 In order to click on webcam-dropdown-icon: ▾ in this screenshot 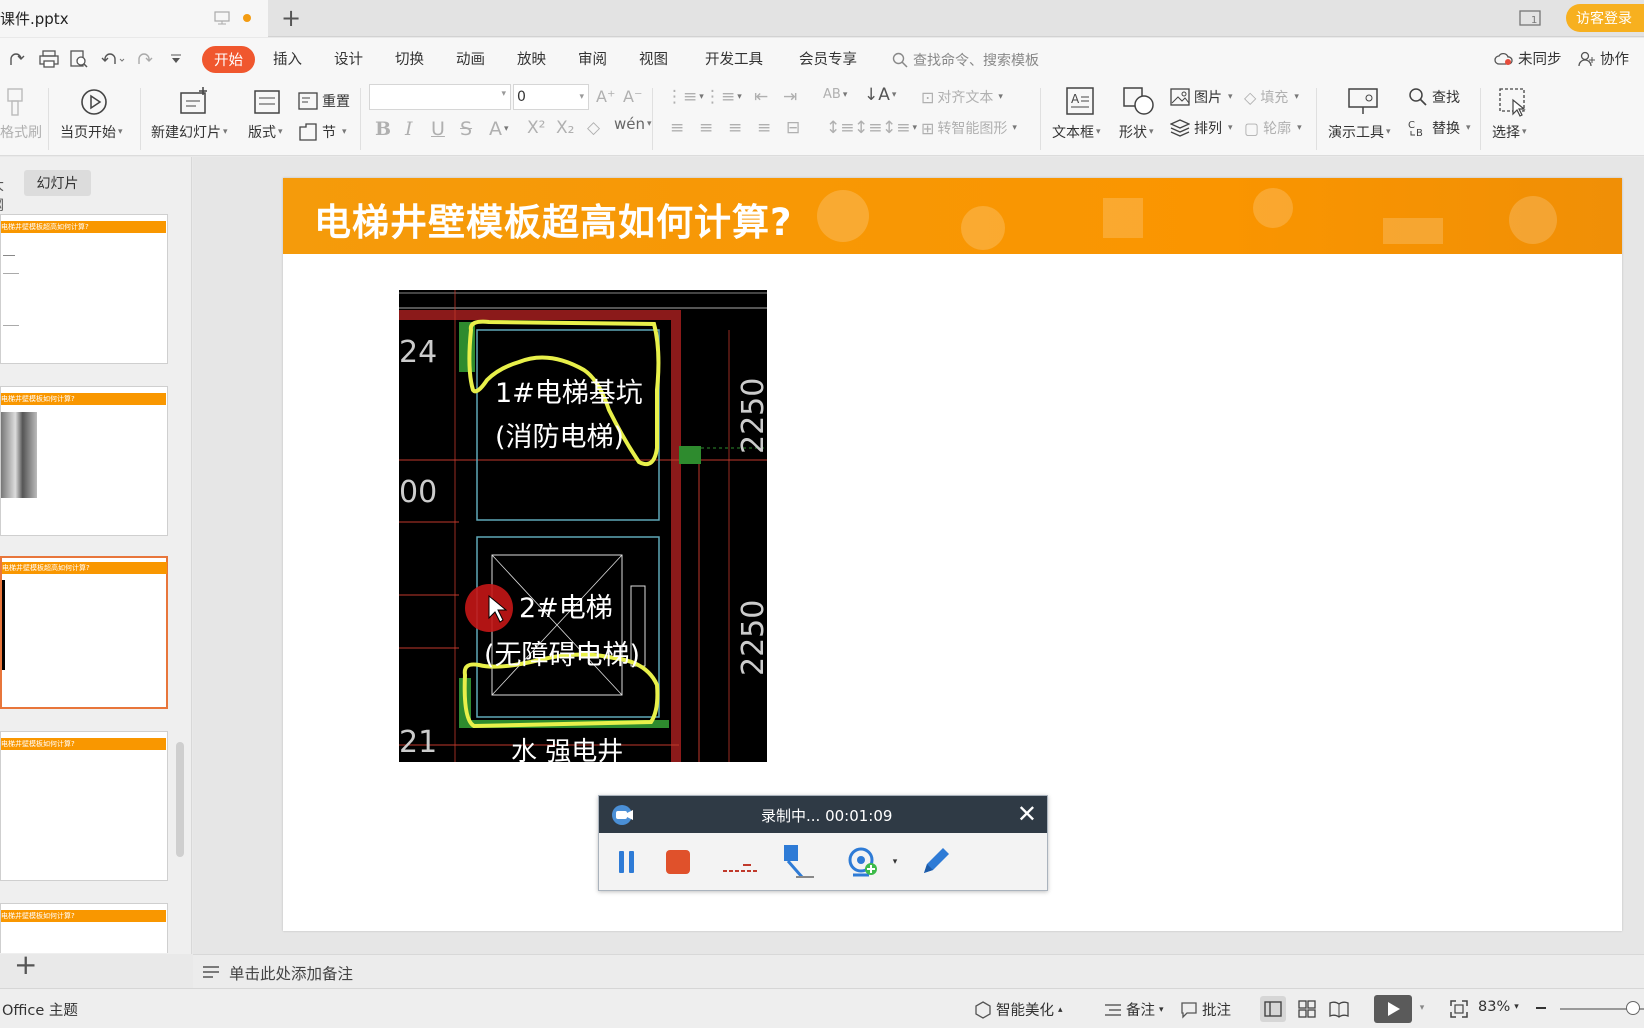, I will do `click(895, 862)`.